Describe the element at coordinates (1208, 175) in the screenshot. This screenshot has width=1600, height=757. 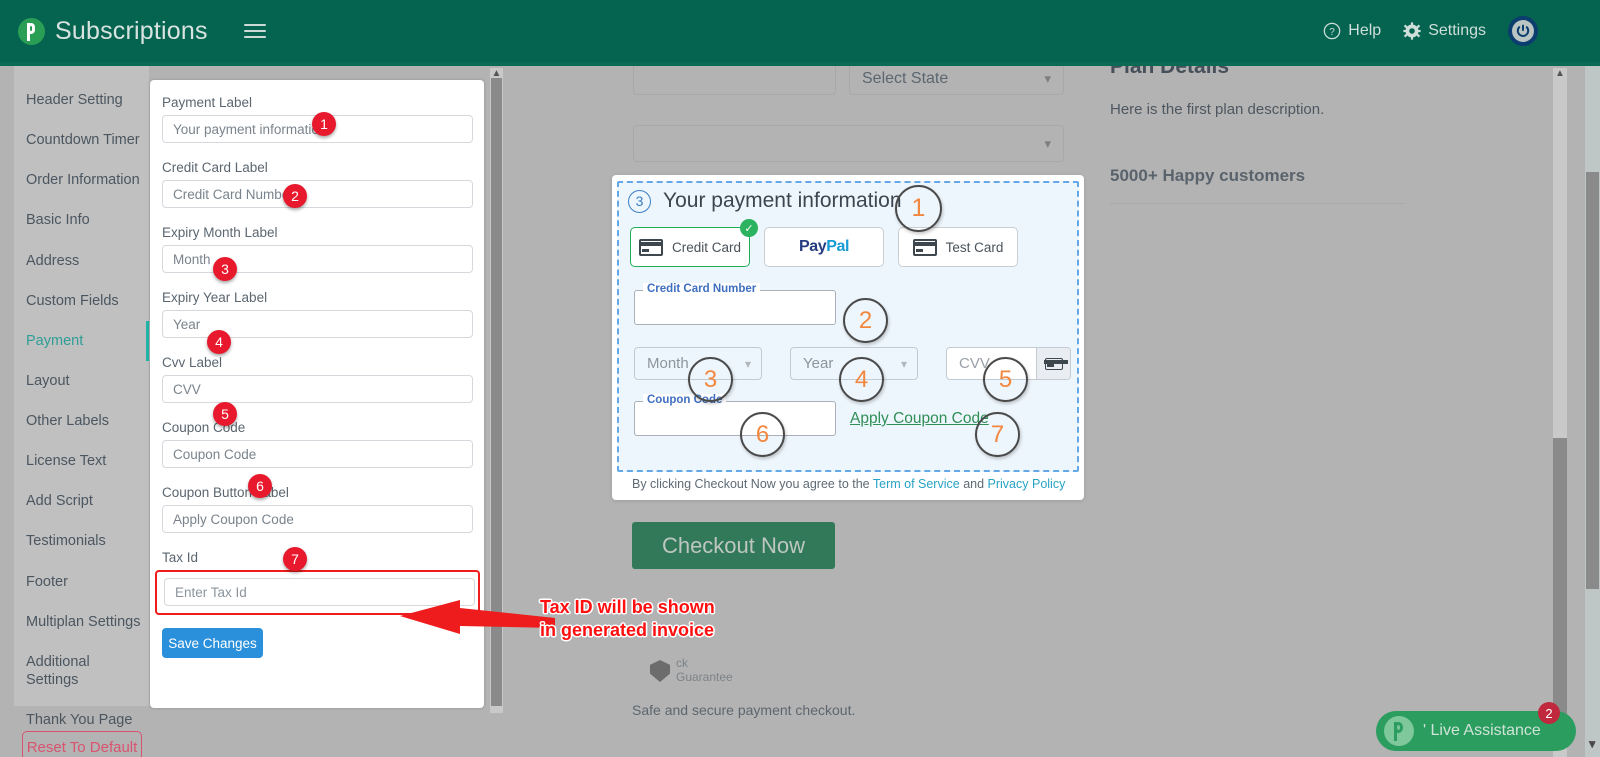
I see `happy-customers-text: 5000+ Happy customers` at that location.